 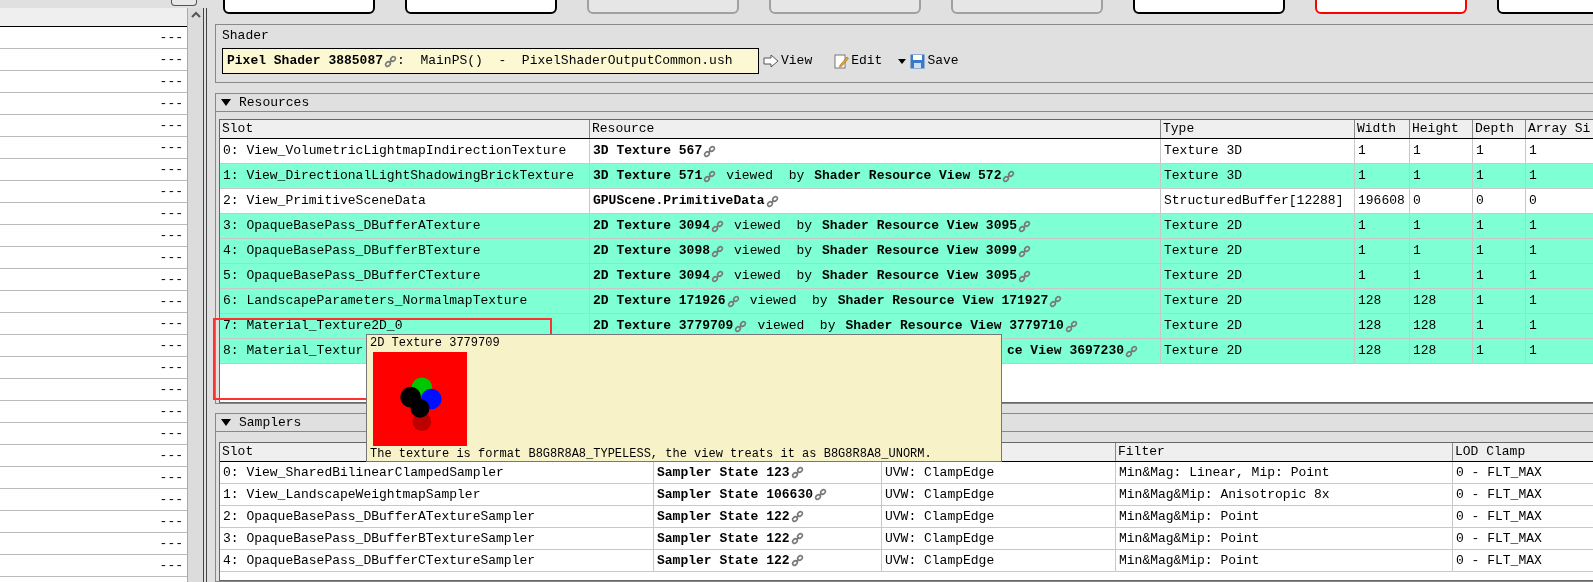 What do you see at coordinates (1224, 472) in the screenshot?
I see `table-cell-text: Min&Mag: Linear, Mip: Point` at bounding box center [1224, 472].